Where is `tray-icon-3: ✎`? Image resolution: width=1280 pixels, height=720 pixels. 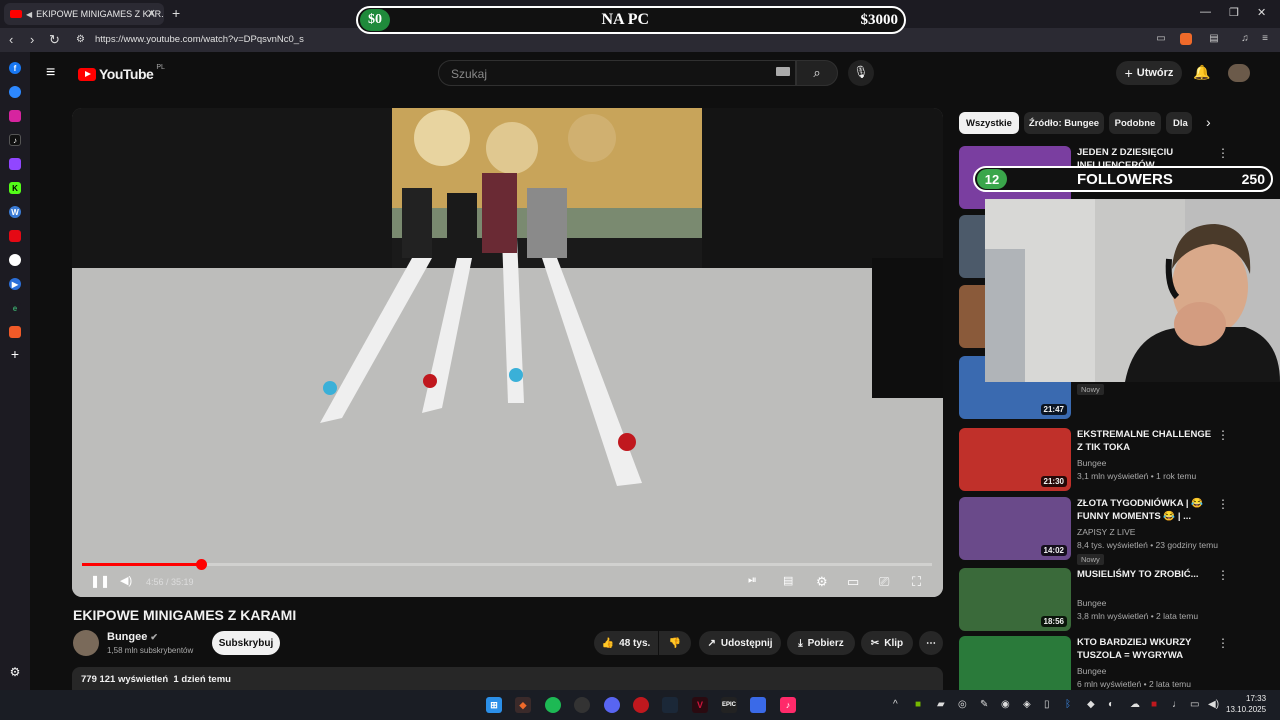
tray-icon-3: ✎ is located at coordinates (984, 704).